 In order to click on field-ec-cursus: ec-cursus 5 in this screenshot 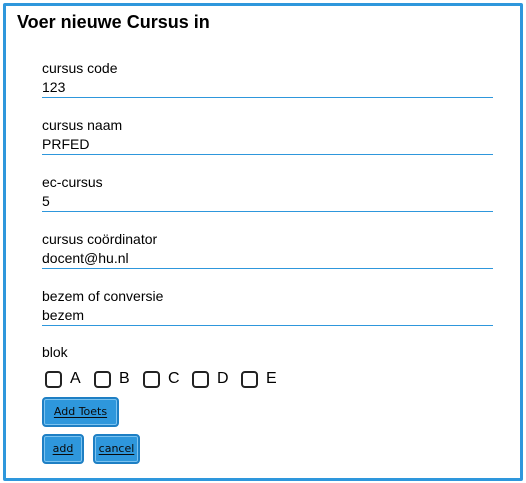, I will do `click(267, 193)`.